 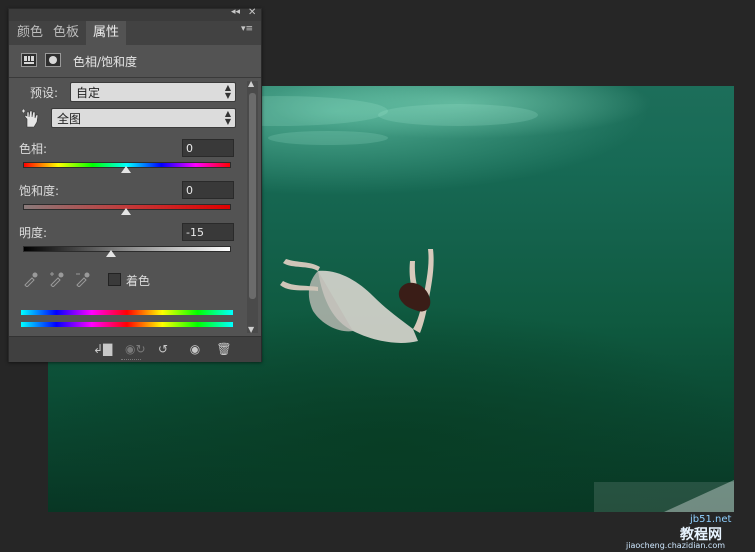 What do you see at coordinates (235, 12) in the screenshot?
I see `collapse-icon: ◂◂` at bounding box center [235, 12].